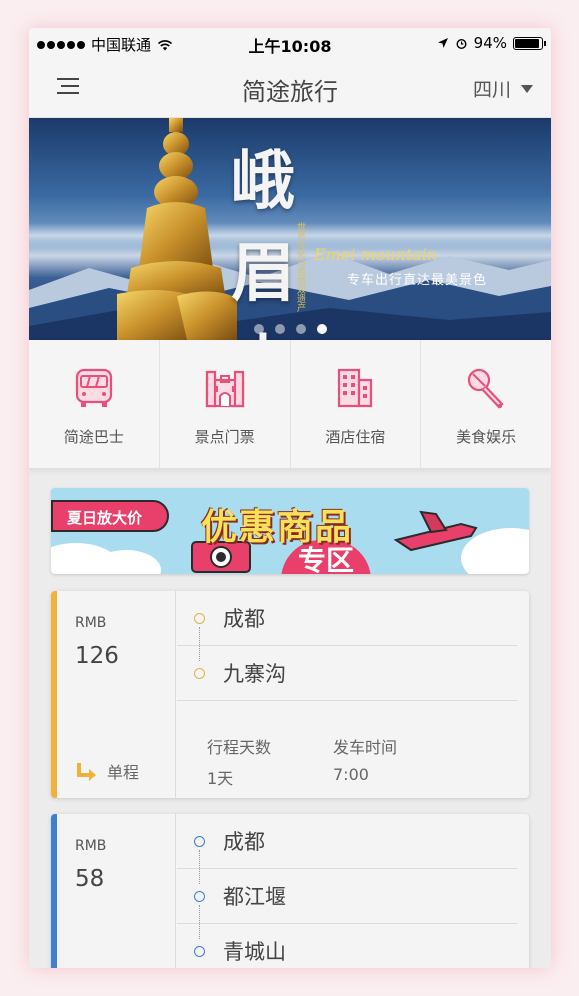  What do you see at coordinates (220, 778) in the screenshot?
I see `duration-value: 1天` at bounding box center [220, 778].